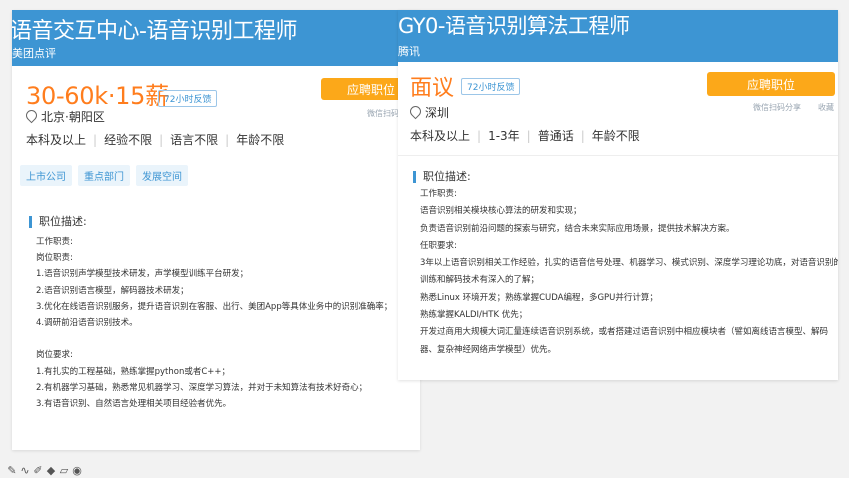 The width and height of the screenshot is (849, 478). Describe the element at coordinates (771, 84) in the screenshot. I see `apply-button: 应聘职位` at that location.